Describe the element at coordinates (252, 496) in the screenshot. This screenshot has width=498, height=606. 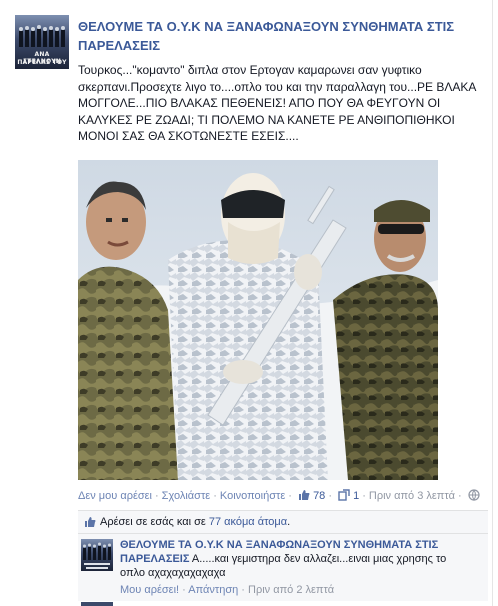
I see `share-link: Κοινοποιήστε` at that location.